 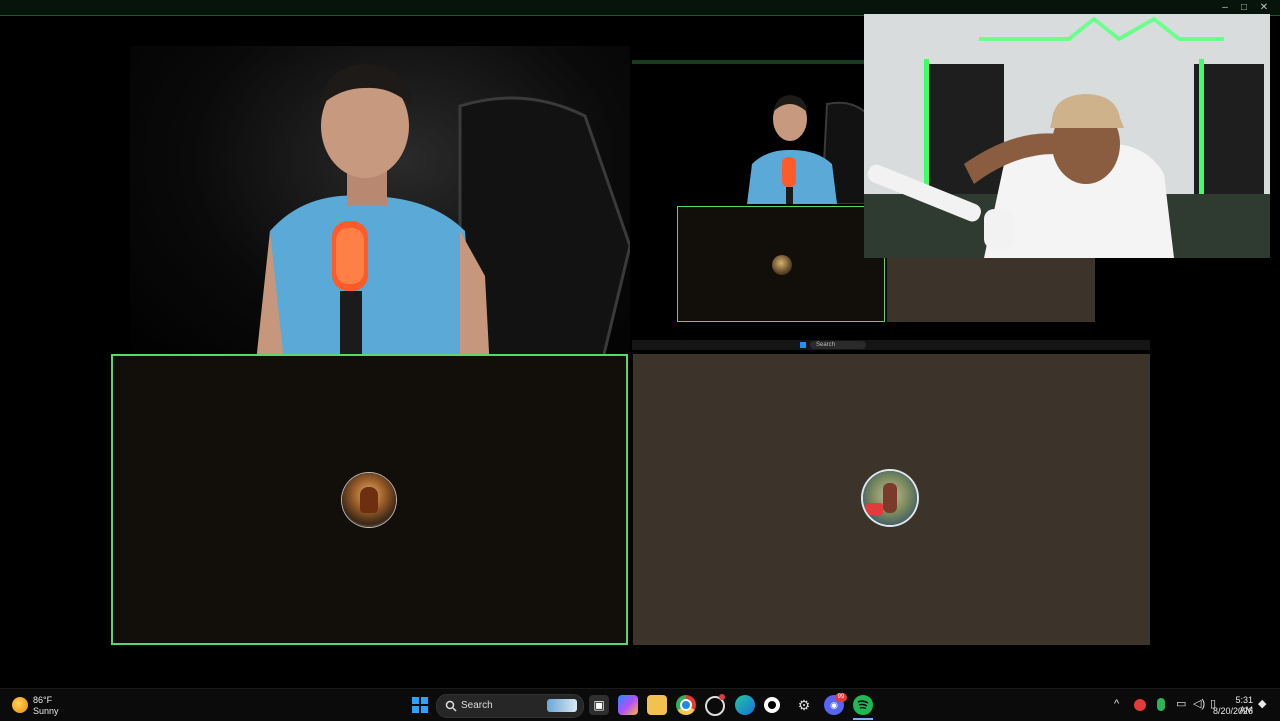 What do you see at coordinates (657, 705) in the screenshot?
I see `folder-icon` at bounding box center [657, 705].